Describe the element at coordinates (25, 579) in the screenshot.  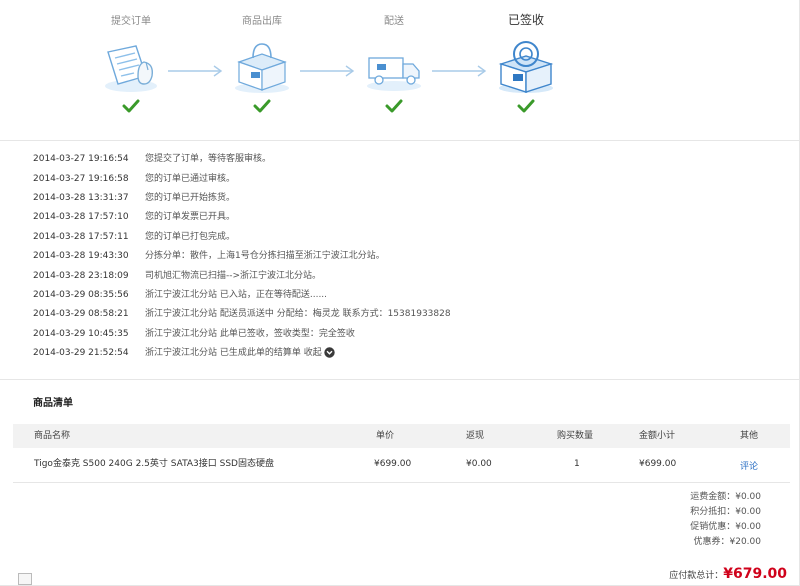
I see `corner-handle-icon` at that location.